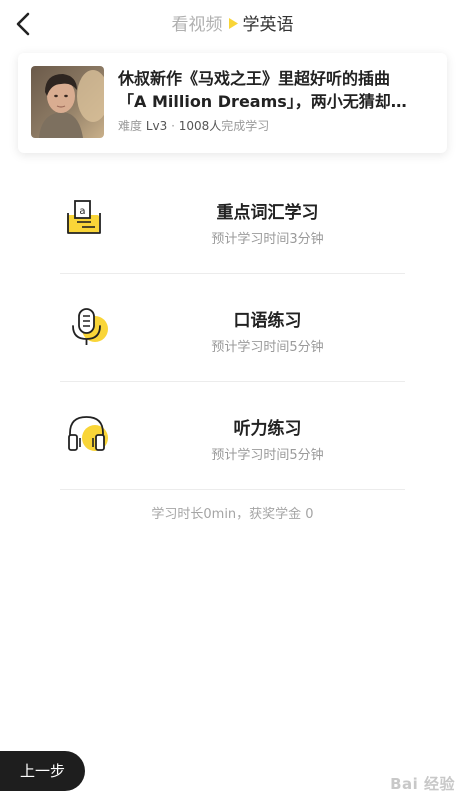 This screenshot has width=465, height=800. I want to click on learner-suffix: 完成学习, so click(245, 126).